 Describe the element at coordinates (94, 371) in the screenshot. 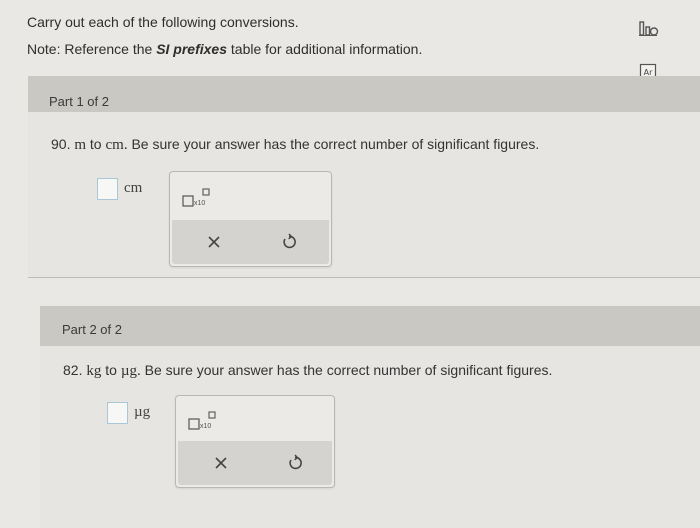

I see `from-unit: kg` at that location.